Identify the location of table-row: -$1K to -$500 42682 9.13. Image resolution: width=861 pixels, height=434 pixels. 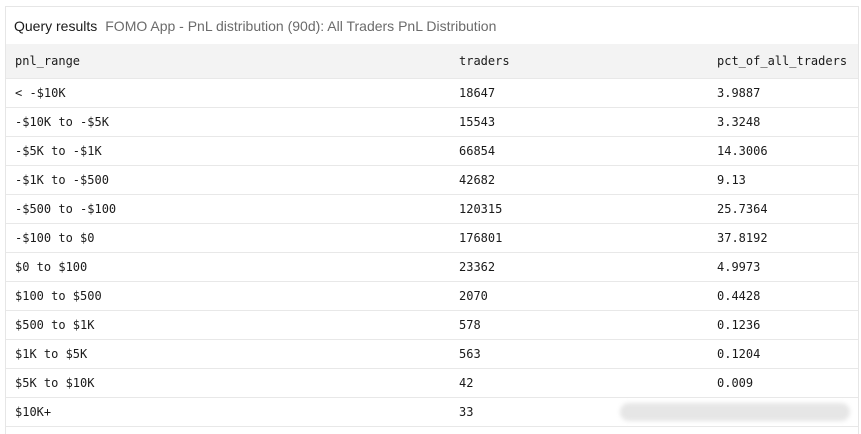
(432, 180).